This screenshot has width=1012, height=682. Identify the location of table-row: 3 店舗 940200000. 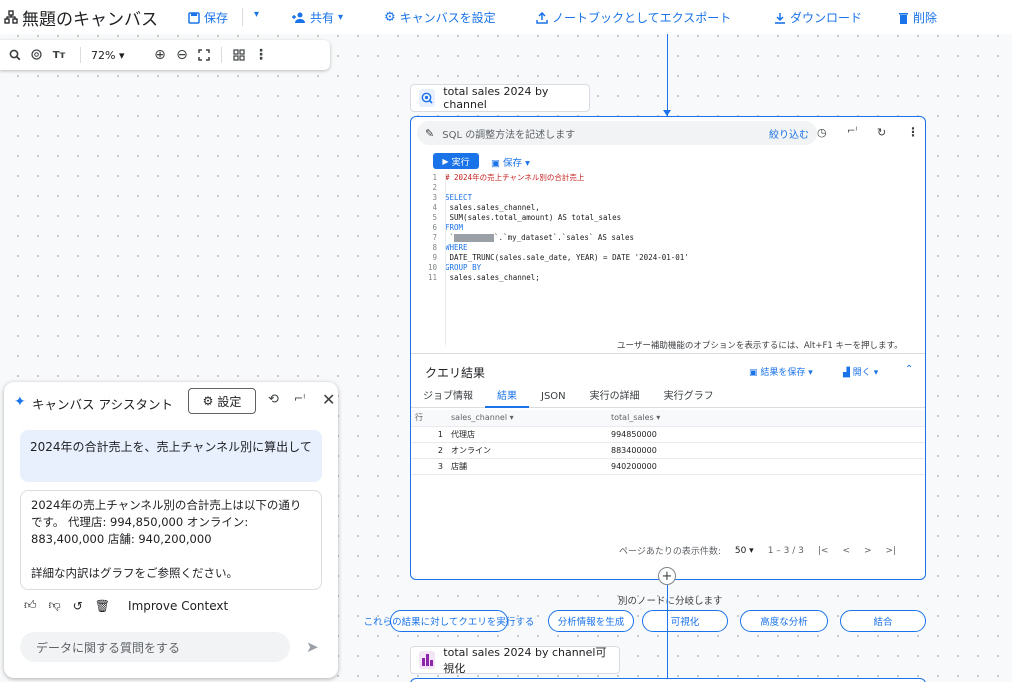
(668, 466).